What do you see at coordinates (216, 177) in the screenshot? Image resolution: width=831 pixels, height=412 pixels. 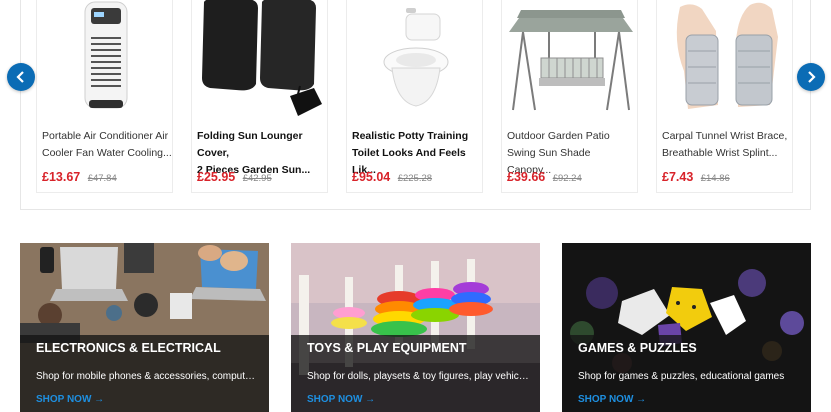 I see `product-price: £25.95` at bounding box center [216, 177].